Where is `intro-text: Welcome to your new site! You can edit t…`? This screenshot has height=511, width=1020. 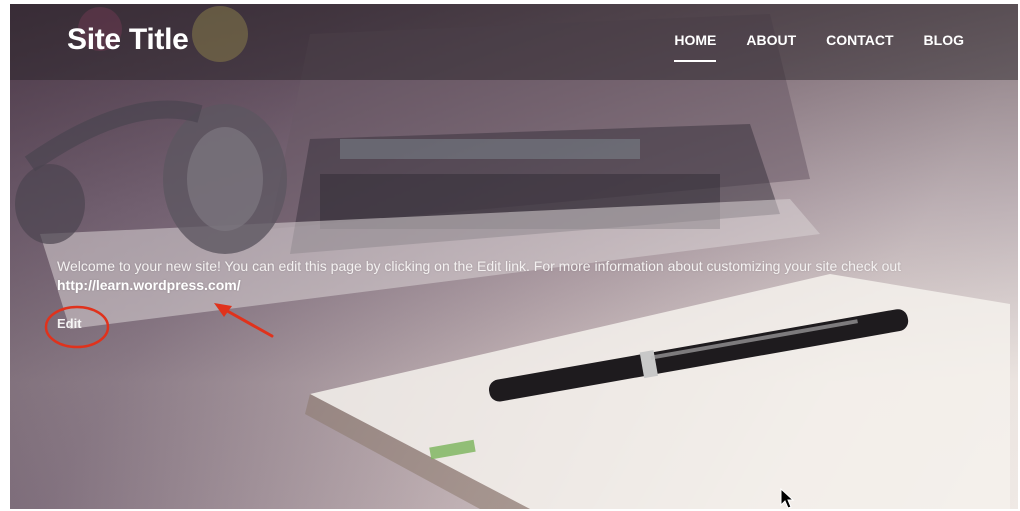 intro-text: Welcome to your new site! You can edit t… is located at coordinates (479, 266).